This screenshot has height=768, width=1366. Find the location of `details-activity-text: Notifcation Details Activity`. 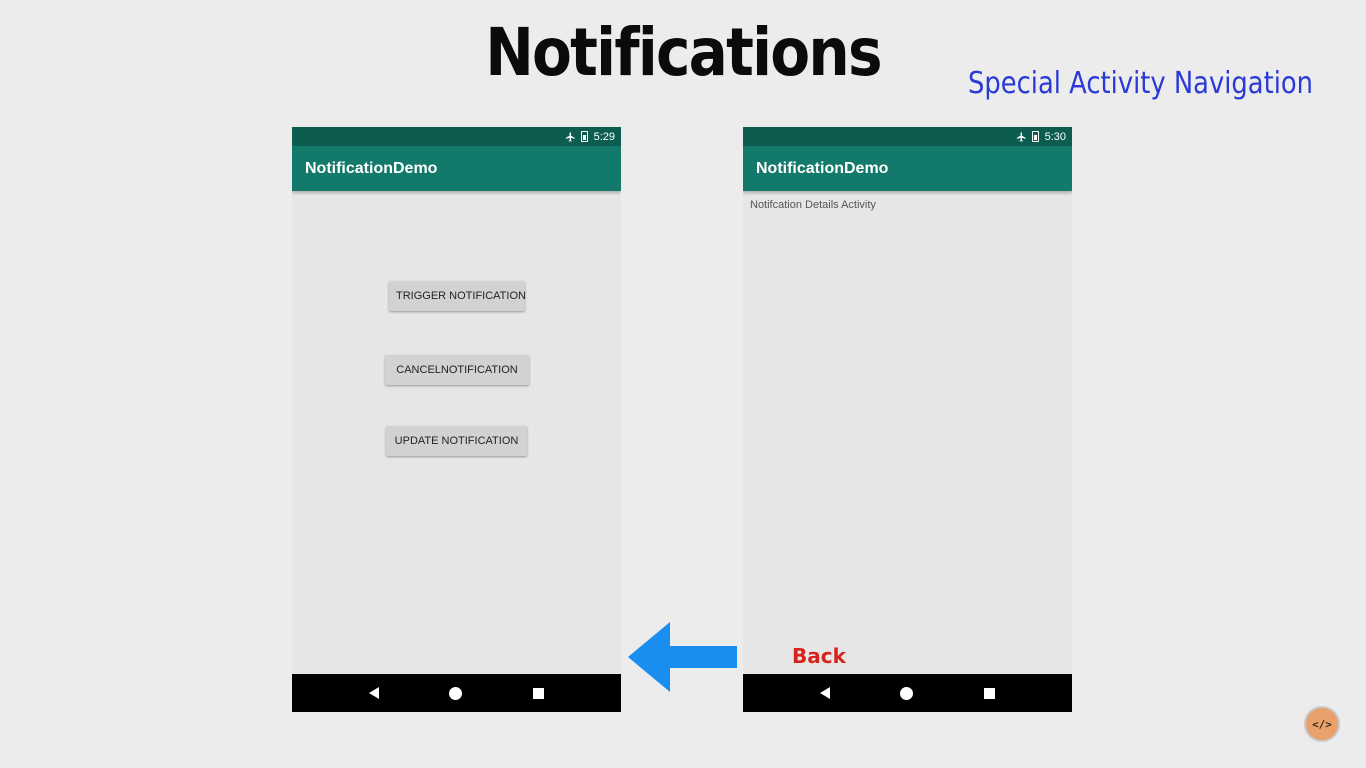

details-activity-text: Notifcation Details Activity is located at coordinates (813, 205).